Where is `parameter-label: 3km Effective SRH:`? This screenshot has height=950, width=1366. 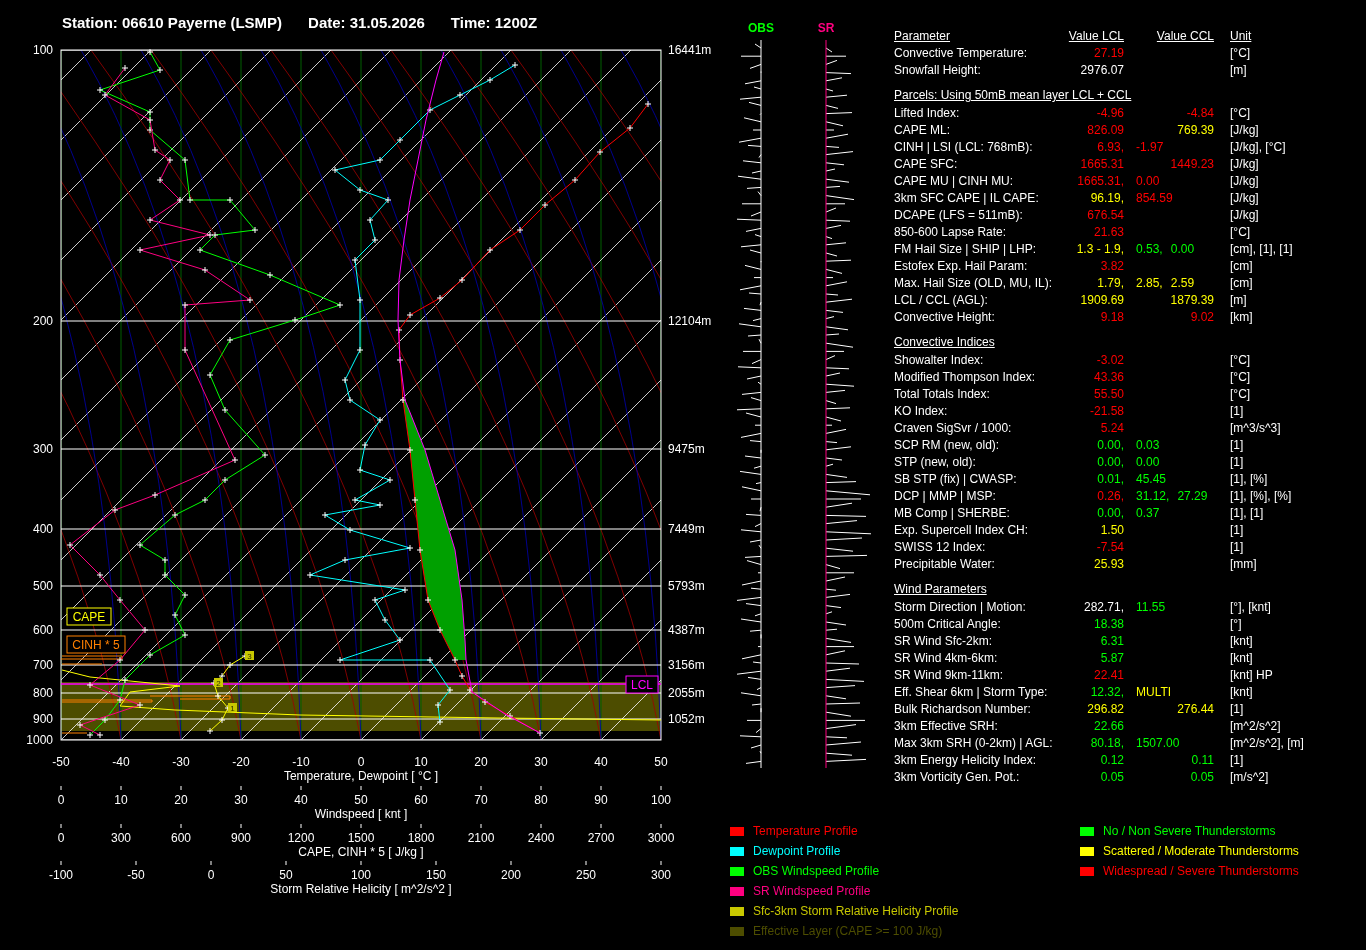
parameter-label: 3km Effective SRH: is located at coordinates (946, 725).